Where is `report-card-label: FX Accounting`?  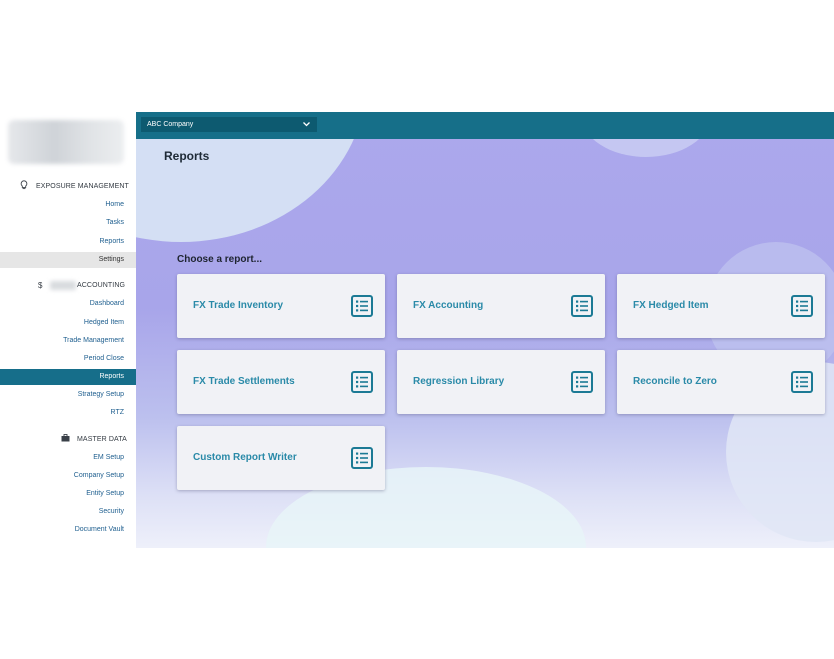
report-card-label: FX Accounting is located at coordinates (448, 305).